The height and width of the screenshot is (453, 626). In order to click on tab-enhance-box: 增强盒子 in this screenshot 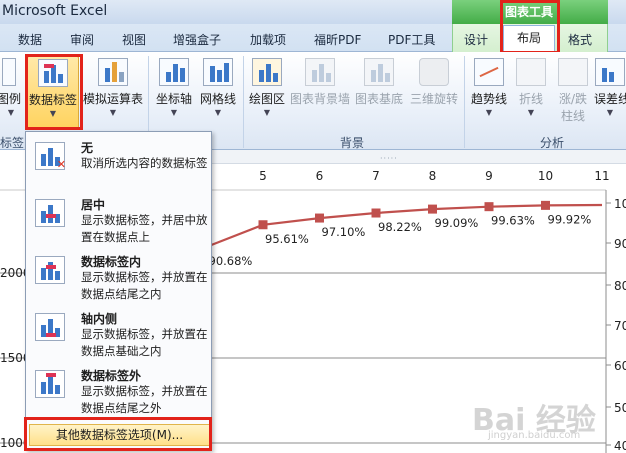, I will do `click(197, 39)`.